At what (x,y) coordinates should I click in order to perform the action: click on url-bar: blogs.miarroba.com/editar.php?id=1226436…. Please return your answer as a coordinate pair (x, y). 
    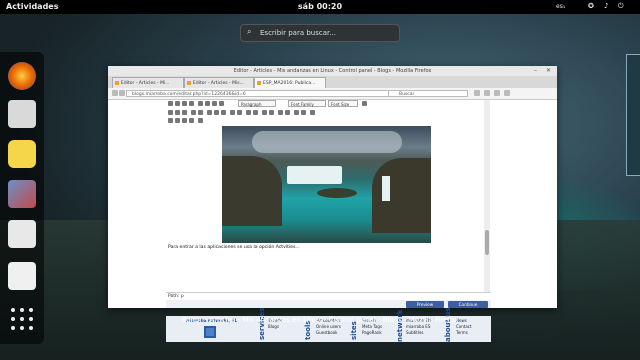
    Looking at the image, I should click on (260, 93).